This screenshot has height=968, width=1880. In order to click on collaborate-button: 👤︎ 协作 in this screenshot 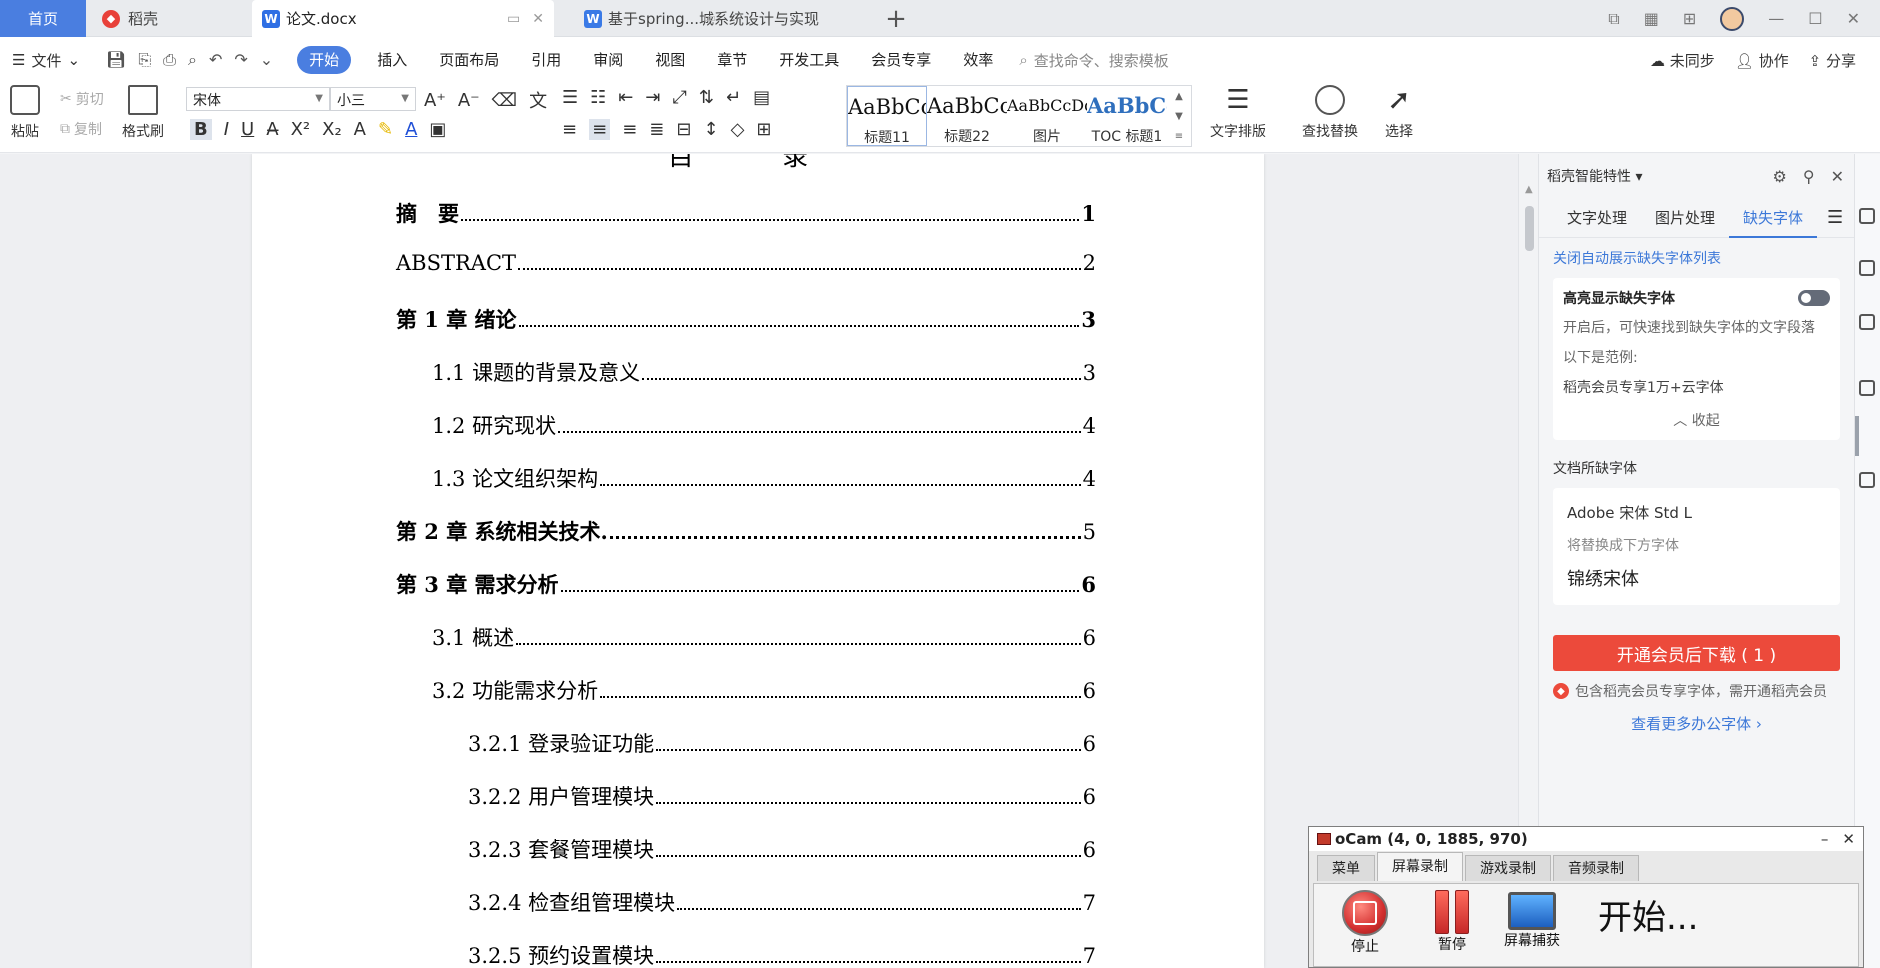, I will do `click(1762, 60)`.